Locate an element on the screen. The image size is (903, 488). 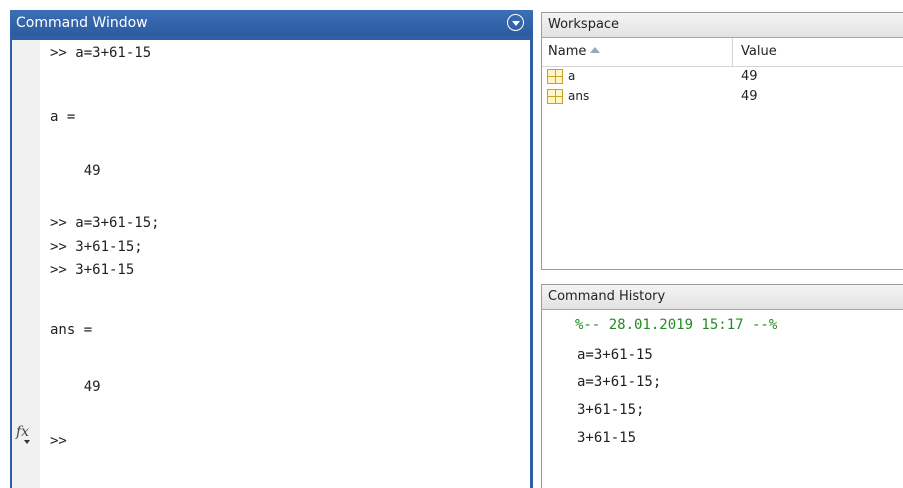
column-header-name: Name is located at coordinates (574, 51).